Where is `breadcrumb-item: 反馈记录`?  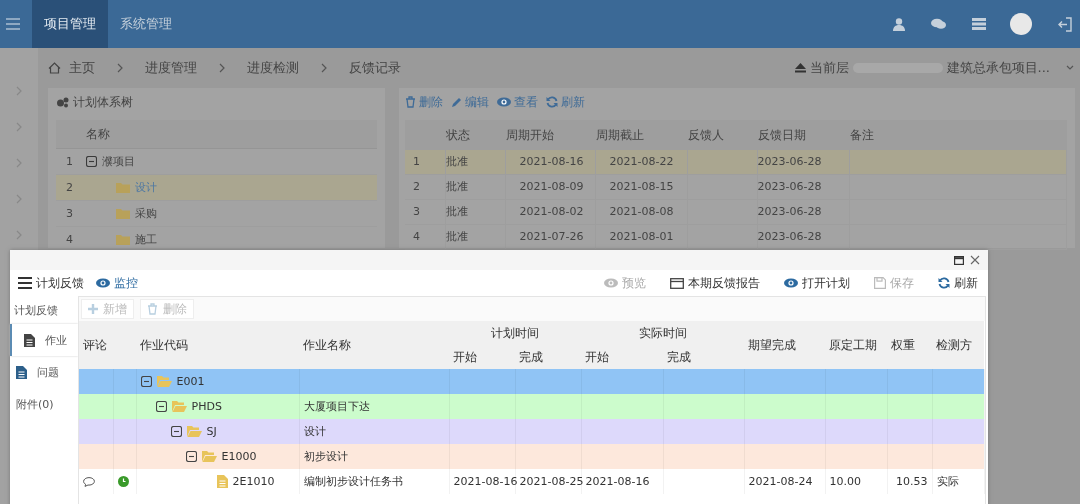
breadcrumb-item: 反馈记录 is located at coordinates (375, 68).